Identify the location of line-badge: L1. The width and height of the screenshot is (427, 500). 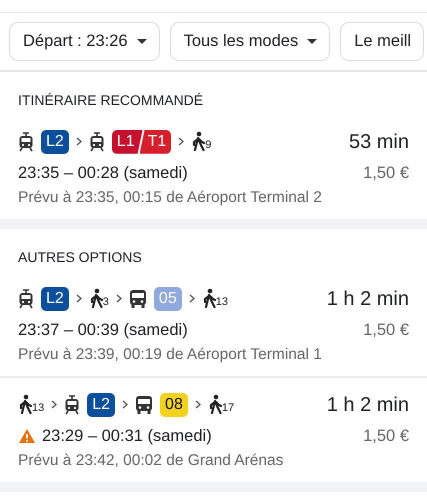
(127, 142).